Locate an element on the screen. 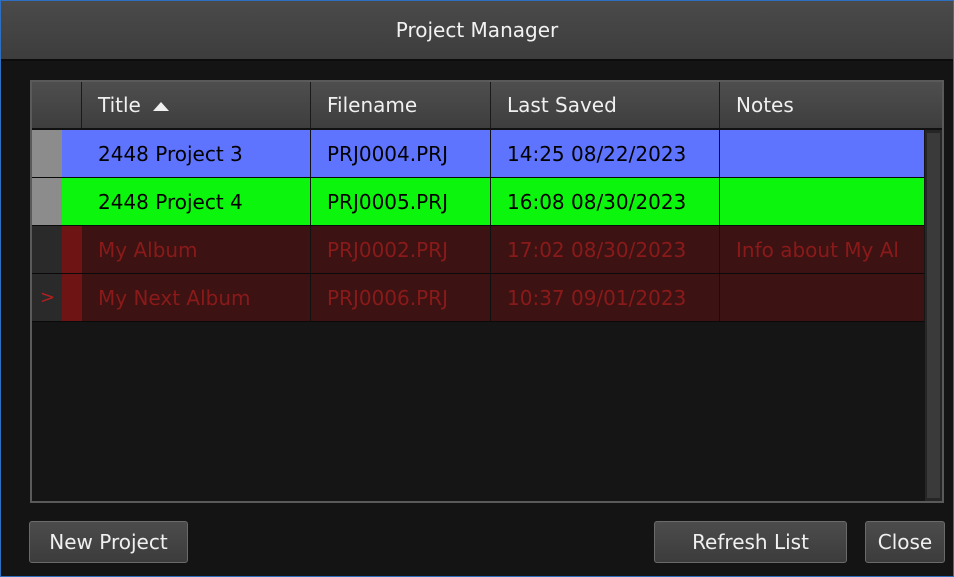 This screenshot has height=577, width=954. cell-filename: PRJ0006.PRJ is located at coordinates (401, 297).